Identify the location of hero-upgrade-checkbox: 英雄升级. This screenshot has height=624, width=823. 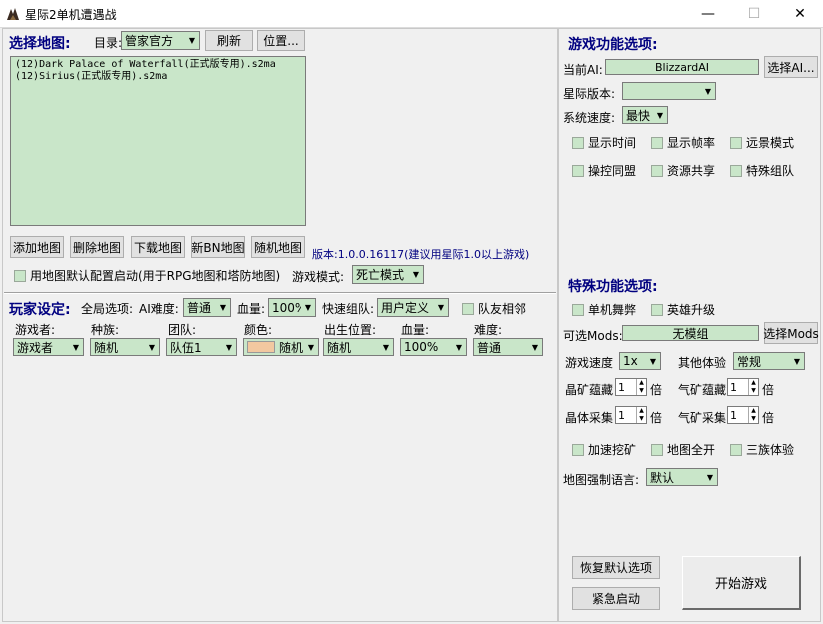
(683, 309).